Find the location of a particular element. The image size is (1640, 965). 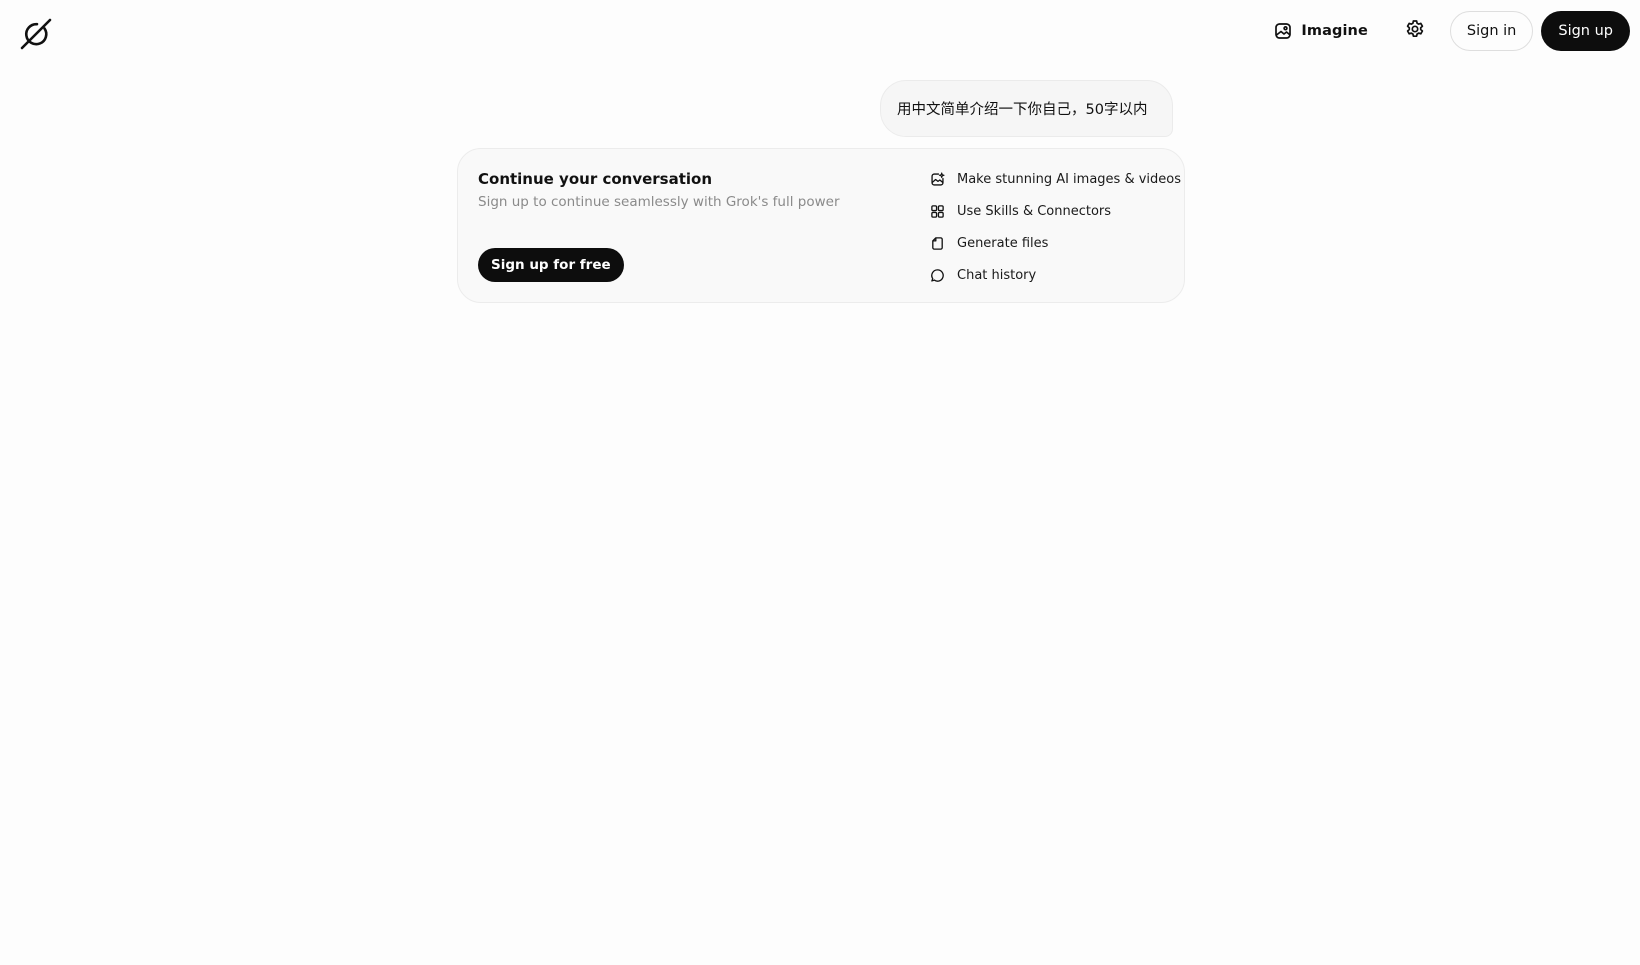

user-message-bubble: 用中文简单介绍一下你自己，50字以内 is located at coordinates (1026, 108).